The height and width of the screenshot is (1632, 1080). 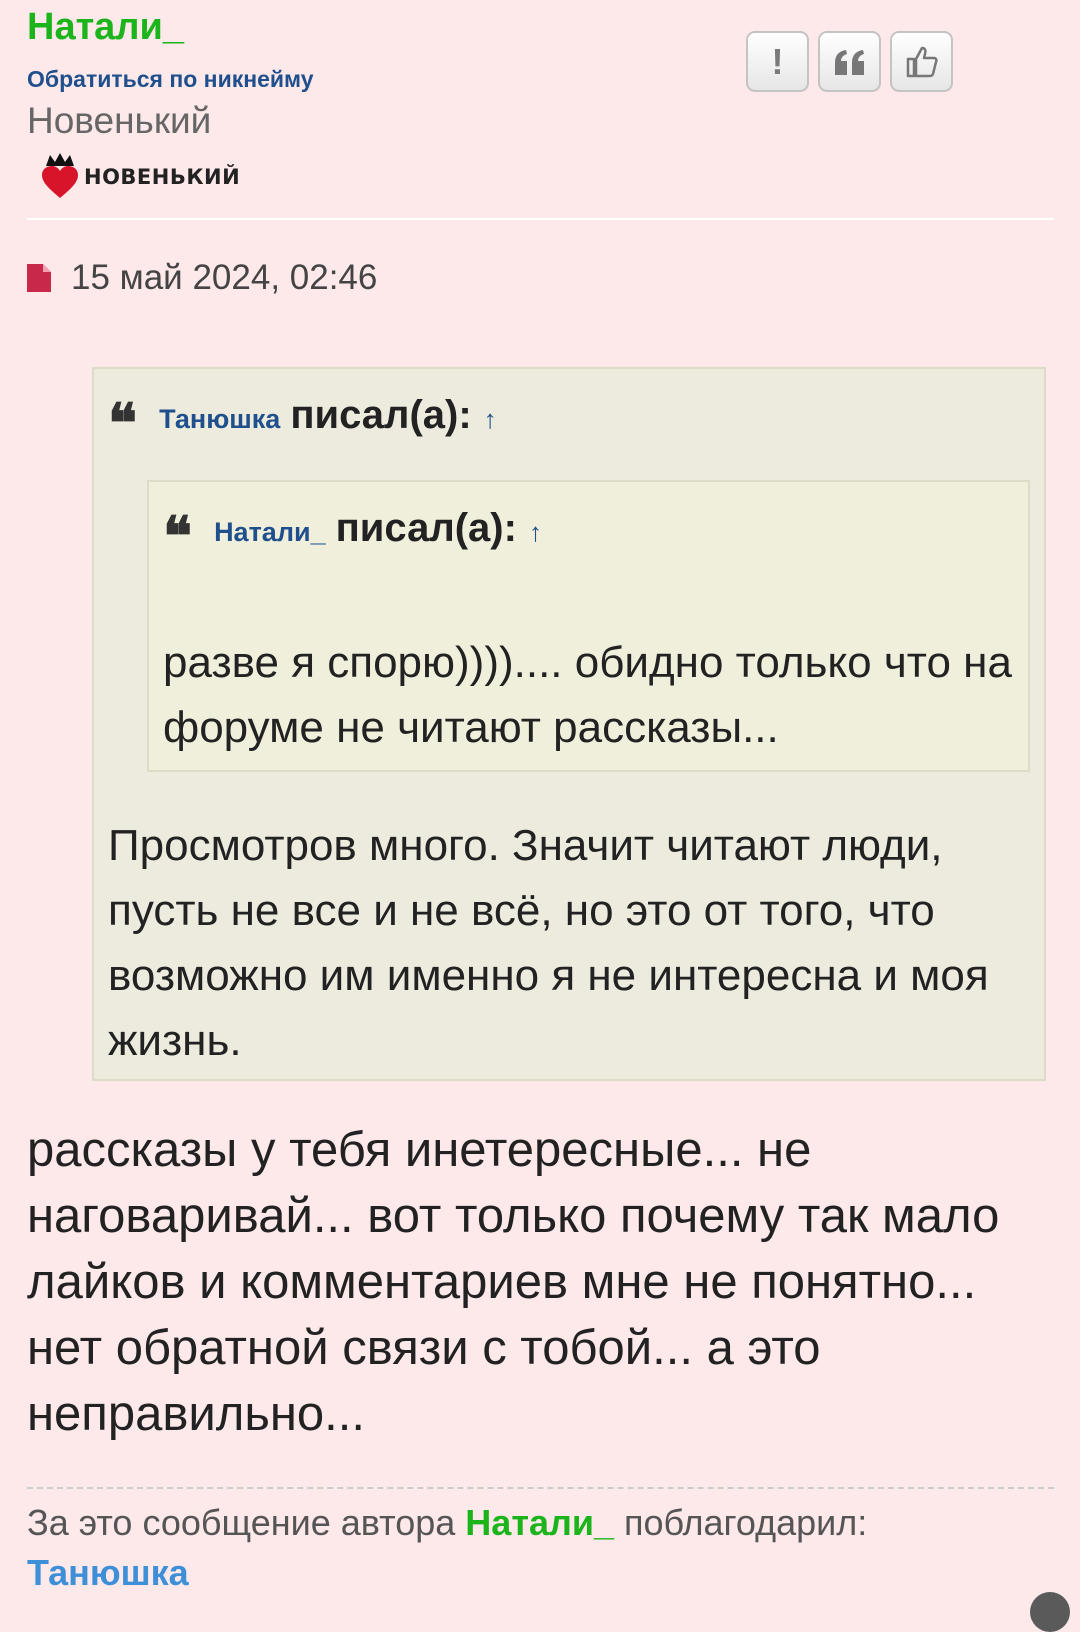 I want to click on author-username: Натали_, so click(x=105, y=27).